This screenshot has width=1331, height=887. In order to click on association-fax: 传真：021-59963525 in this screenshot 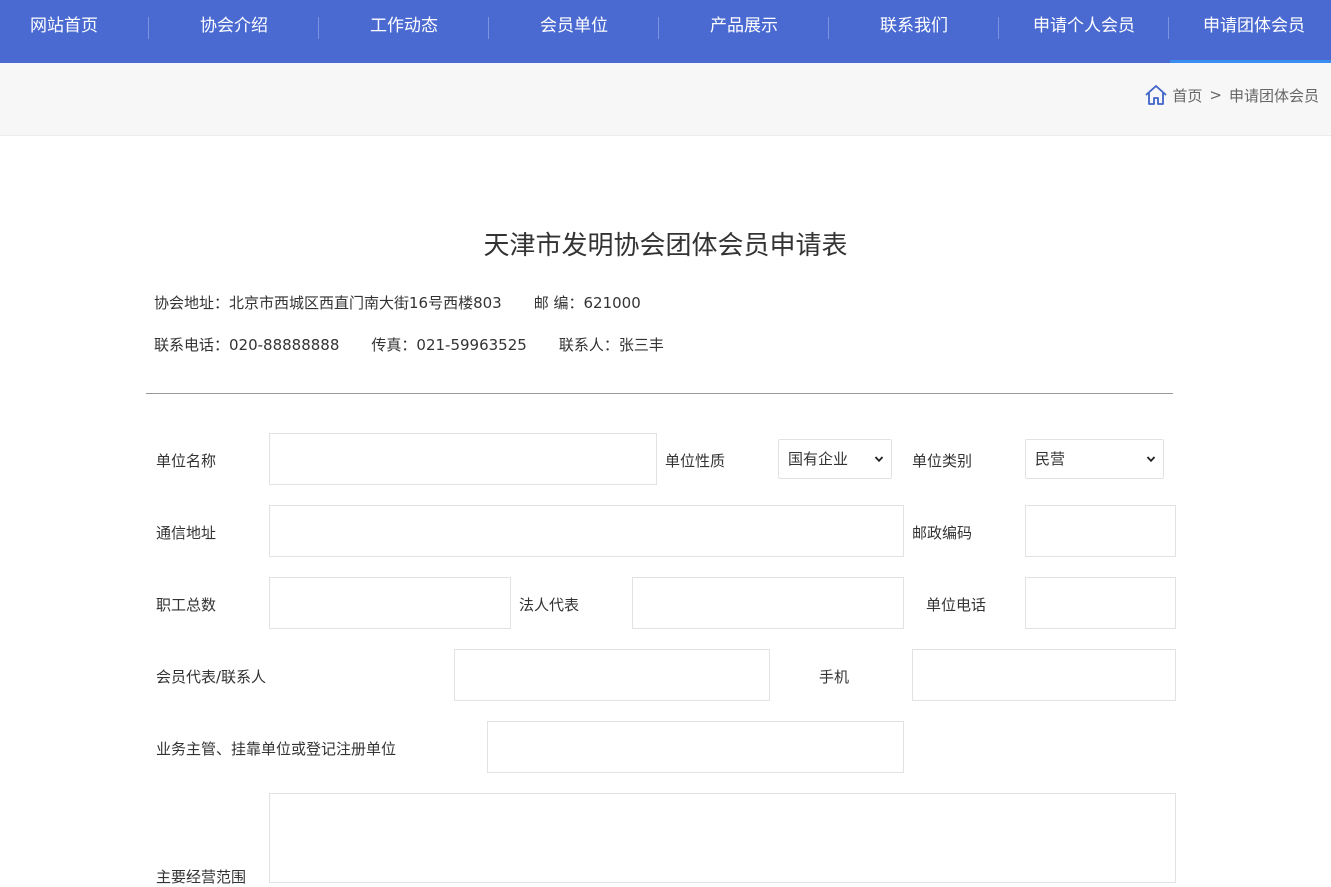, I will do `click(449, 345)`.